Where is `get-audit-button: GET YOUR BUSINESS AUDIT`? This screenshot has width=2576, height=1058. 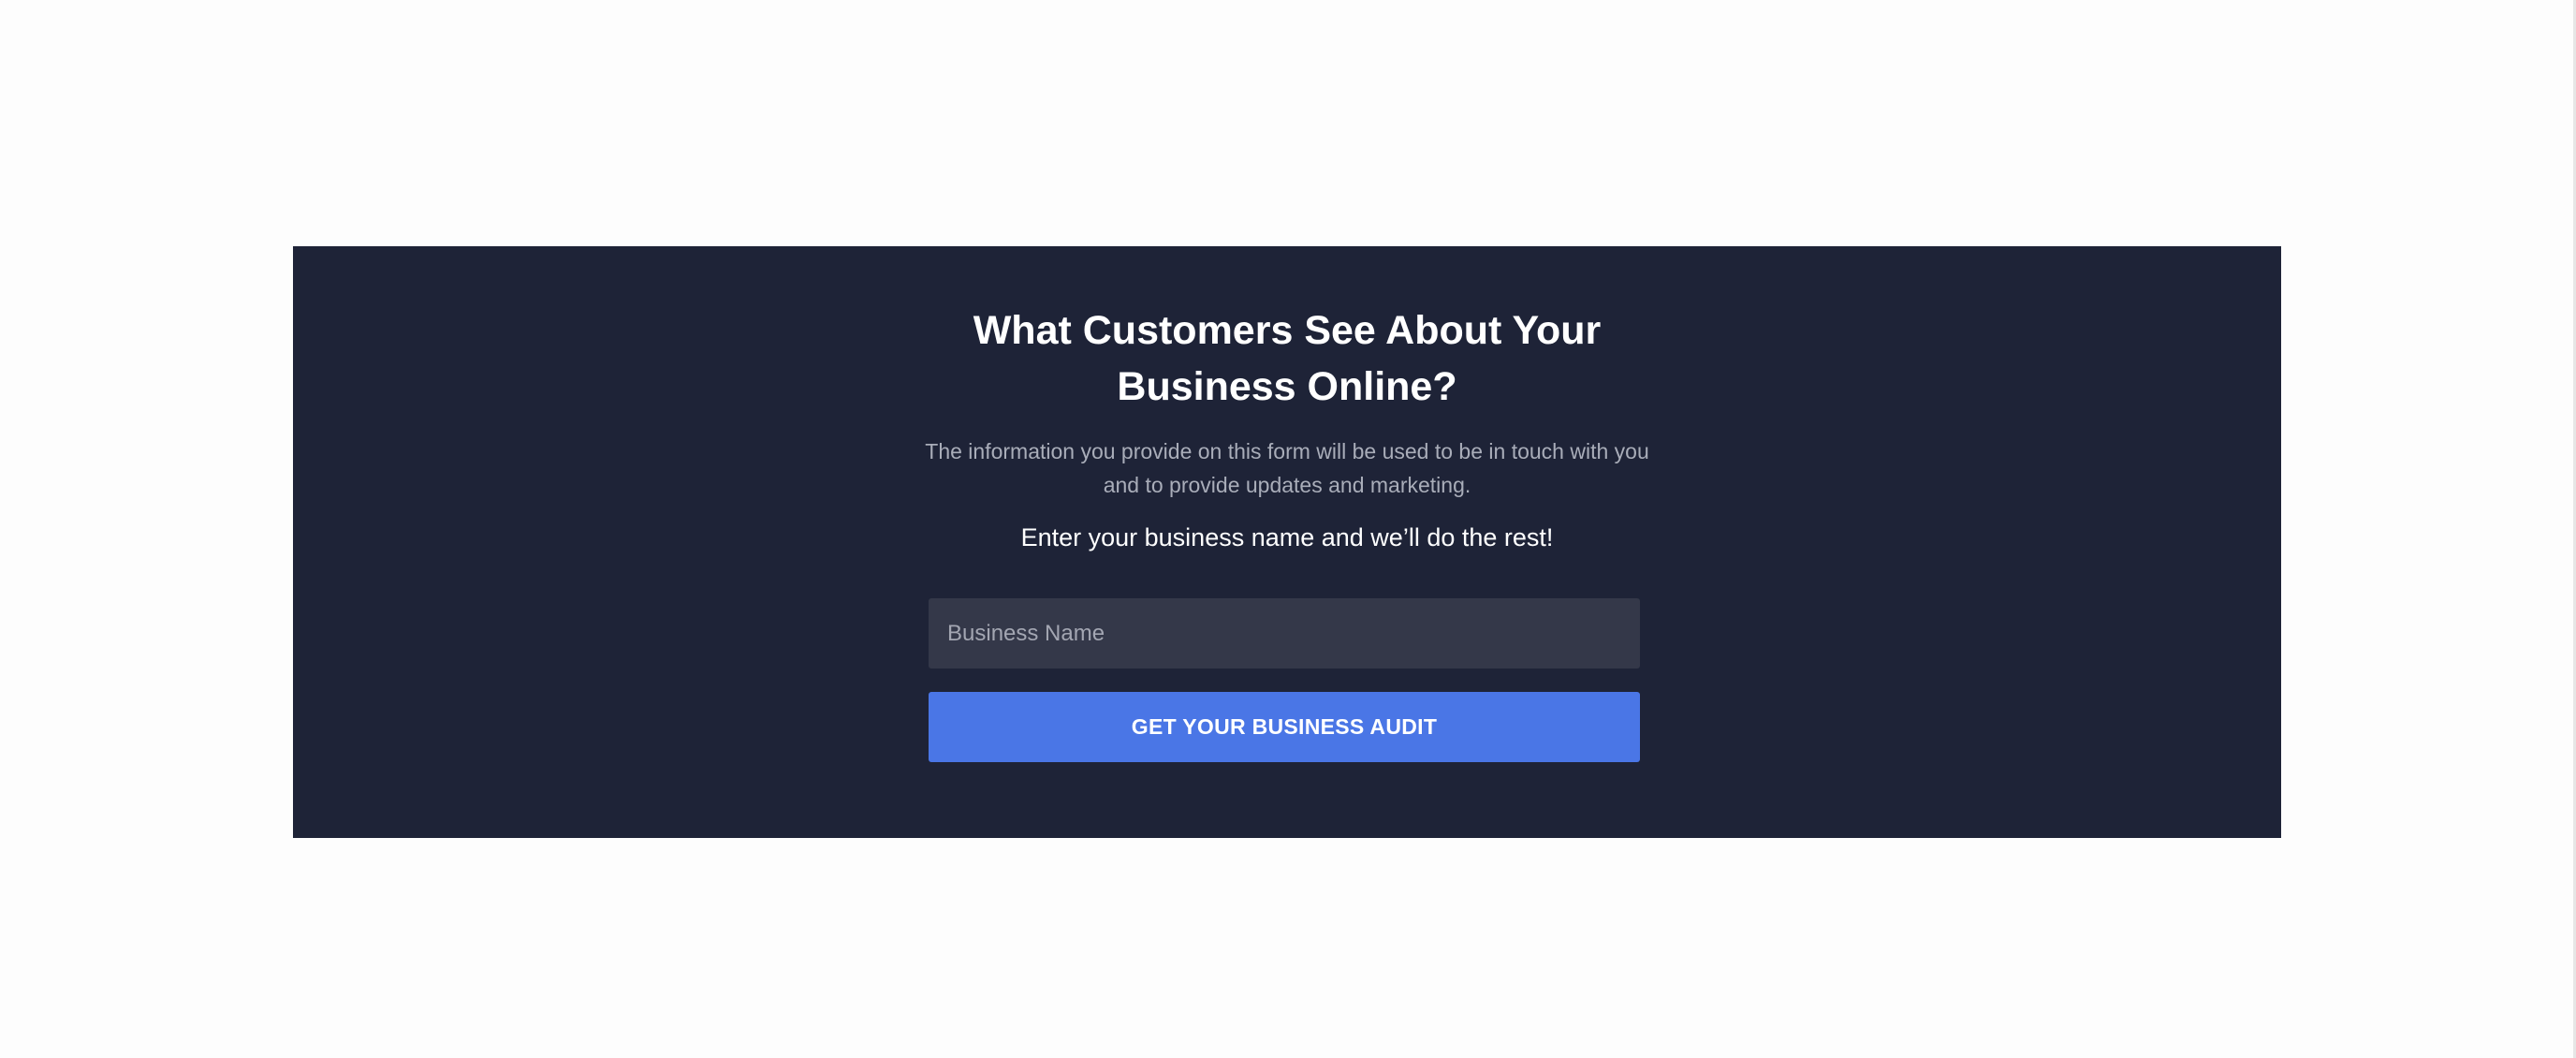 get-audit-button: GET YOUR BUSINESS AUDIT is located at coordinates (1284, 727).